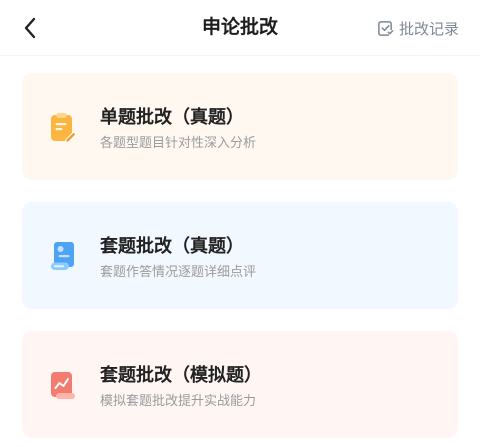 Image resolution: width=480 pixels, height=447 pixels. I want to click on card-text: 套题批改（模拟题） 模拟套题批改提升实战能力, so click(181, 385).